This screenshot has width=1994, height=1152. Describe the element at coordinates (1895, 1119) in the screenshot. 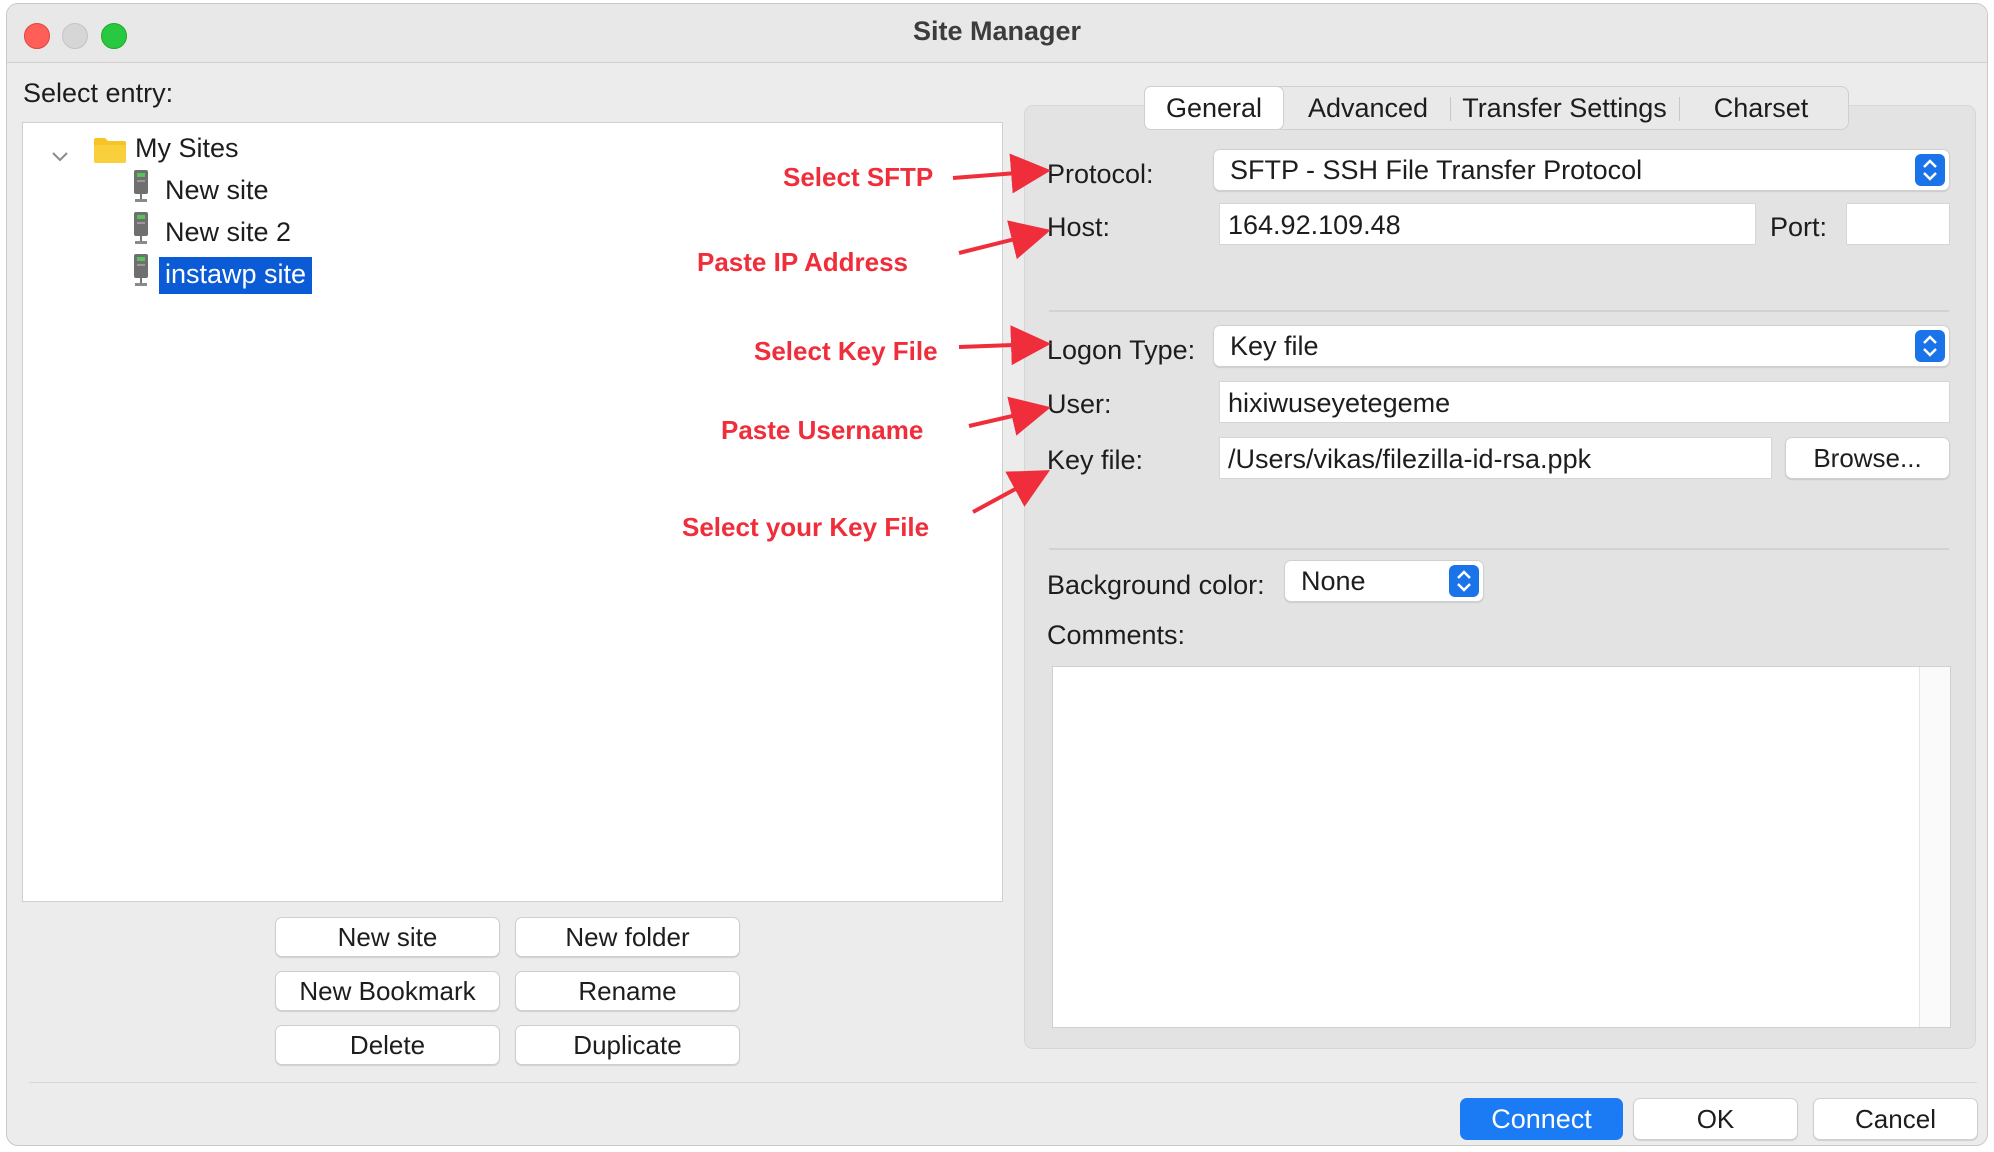

I see `cancel-button: Cancel` at that location.